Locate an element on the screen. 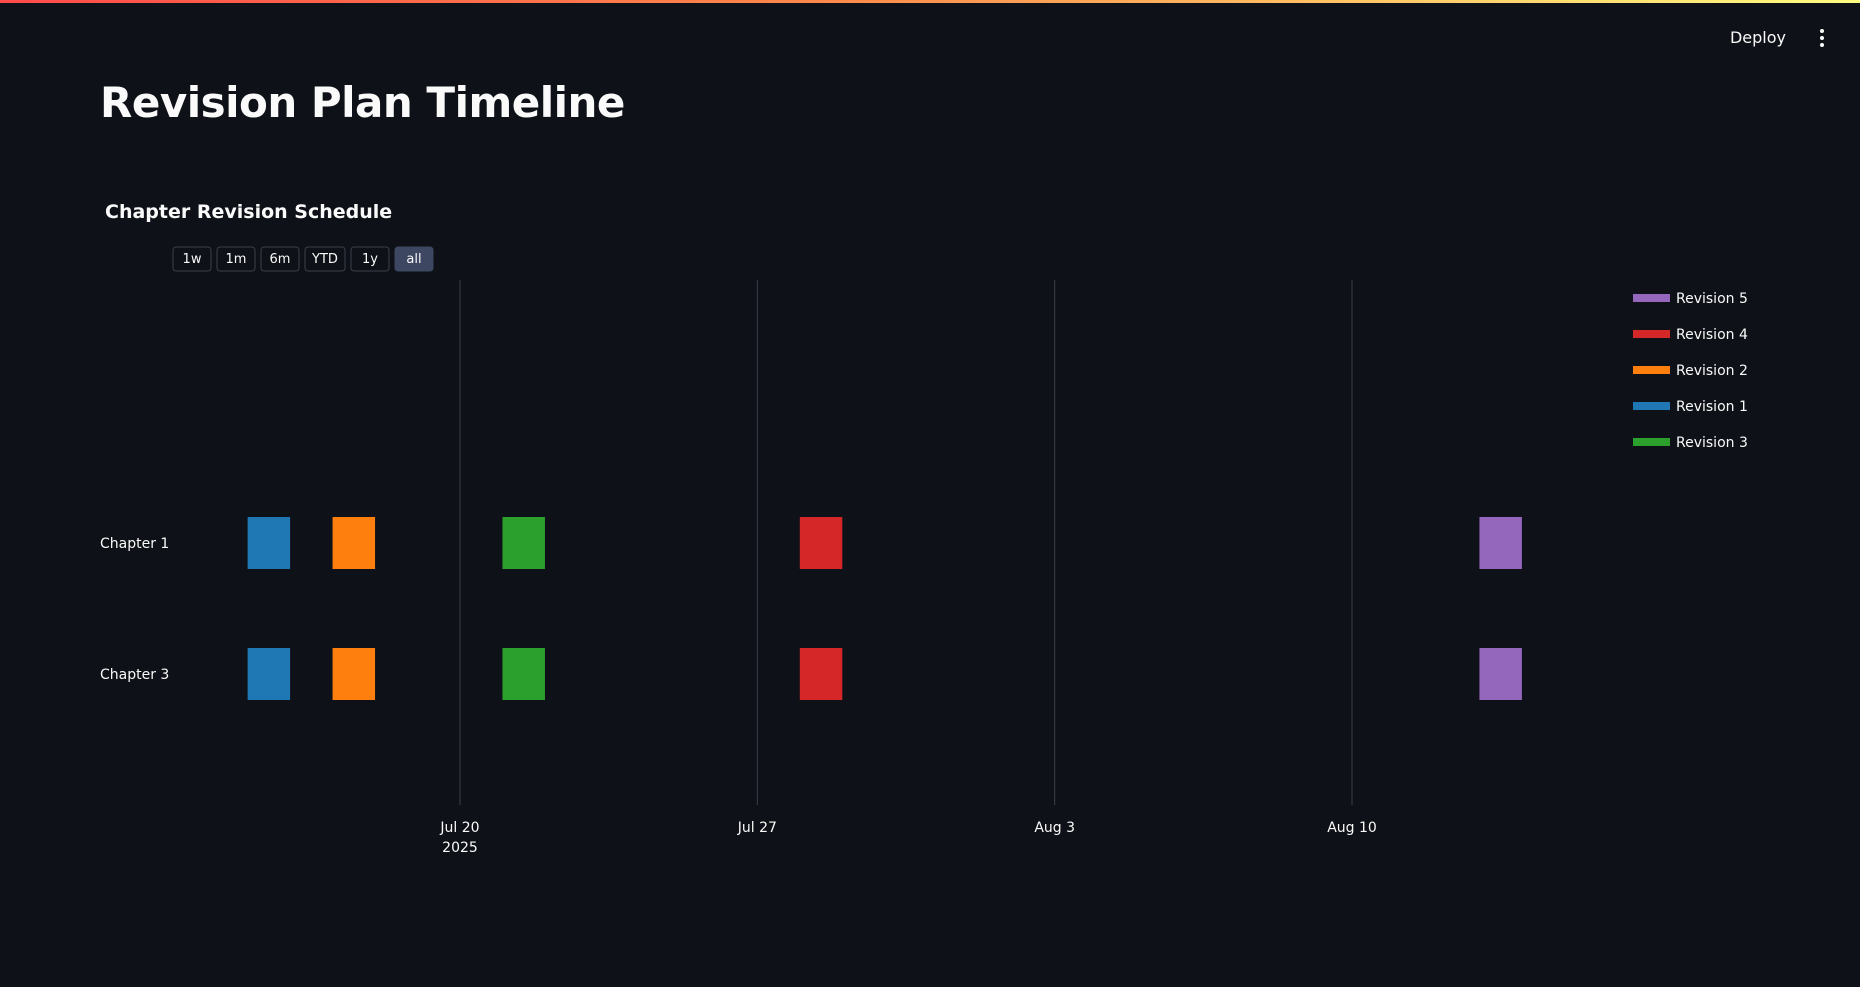 The height and width of the screenshot is (987, 1860). range-button-1w: 1w is located at coordinates (192, 259).